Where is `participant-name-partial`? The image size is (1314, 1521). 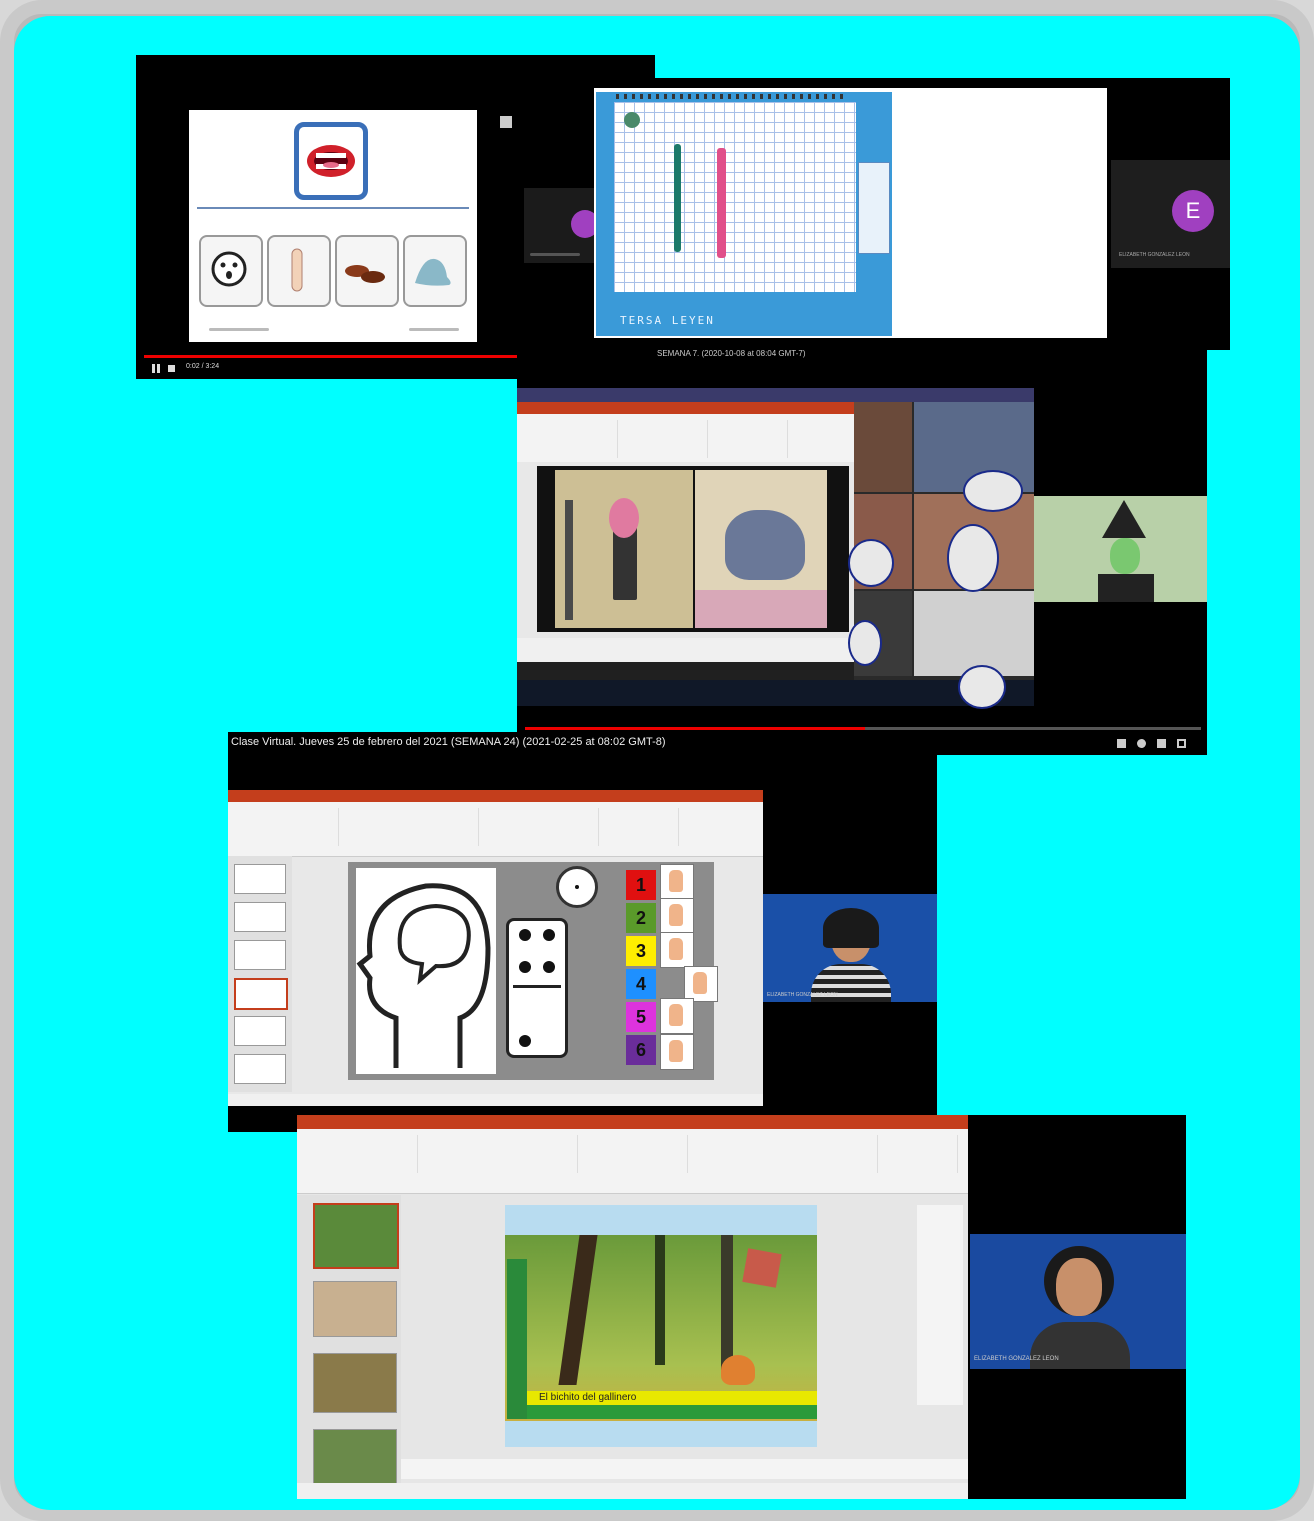
participant-name-partial is located at coordinates (555, 254).